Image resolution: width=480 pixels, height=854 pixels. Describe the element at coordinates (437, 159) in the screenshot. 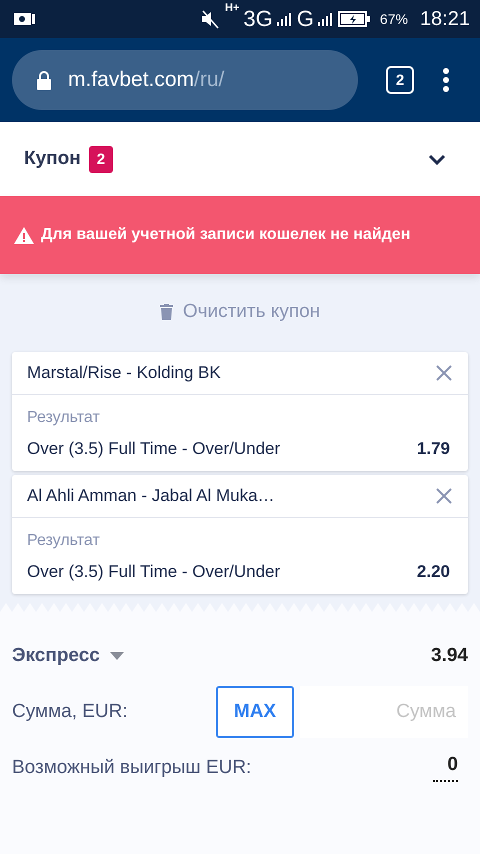

I see `chevron-down-icon` at that location.